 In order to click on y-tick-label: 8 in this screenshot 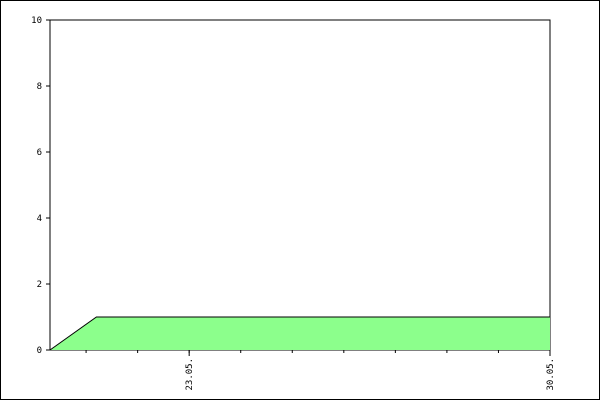, I will do `click(39, 87)`.